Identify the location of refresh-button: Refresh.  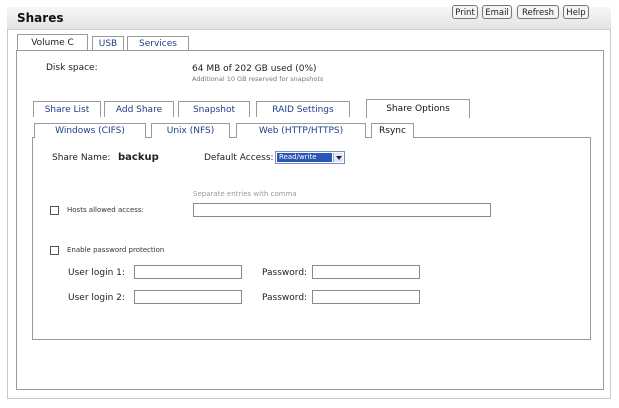
(538, 12).